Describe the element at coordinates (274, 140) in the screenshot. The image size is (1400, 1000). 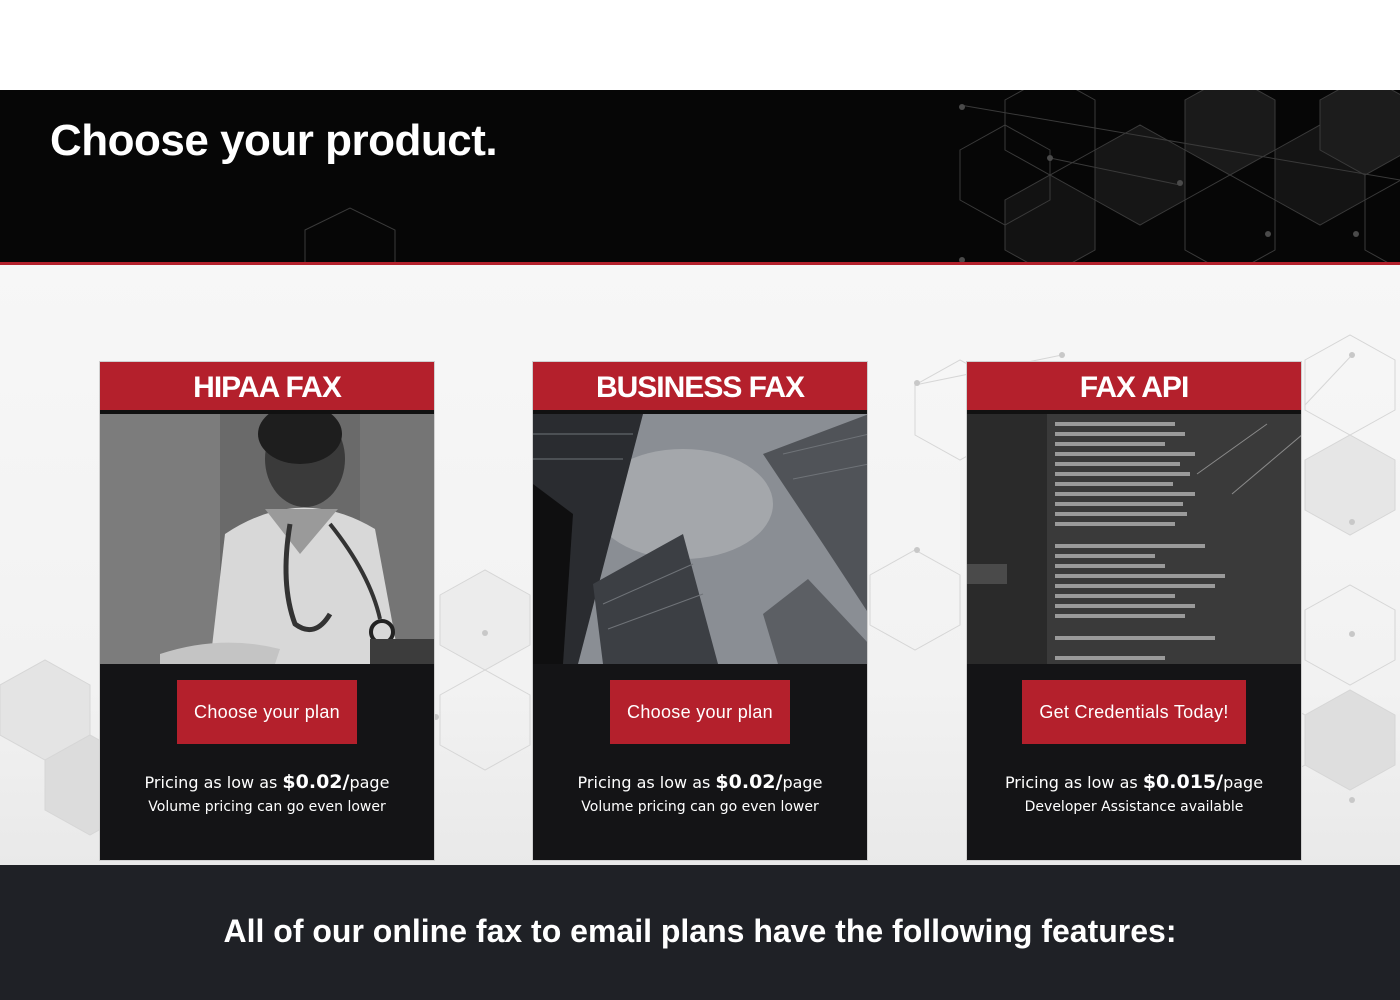
I see `page-title: Choose your product.` at that location.